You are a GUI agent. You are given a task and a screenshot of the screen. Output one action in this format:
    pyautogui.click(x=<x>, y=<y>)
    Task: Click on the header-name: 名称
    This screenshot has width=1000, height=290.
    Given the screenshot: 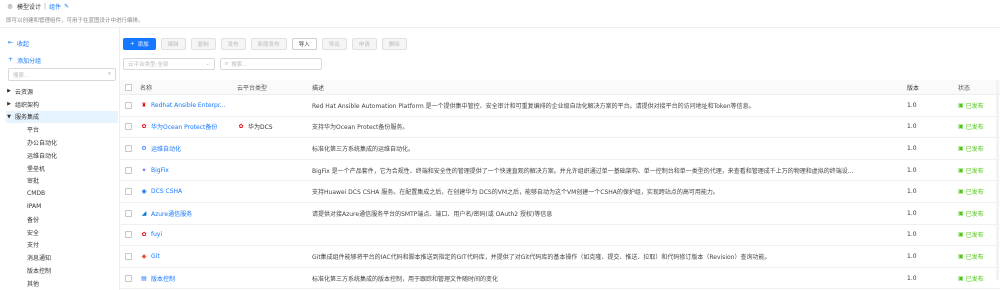 What is the action you would take?
    pyautogui.click(x=187, y=87)
    